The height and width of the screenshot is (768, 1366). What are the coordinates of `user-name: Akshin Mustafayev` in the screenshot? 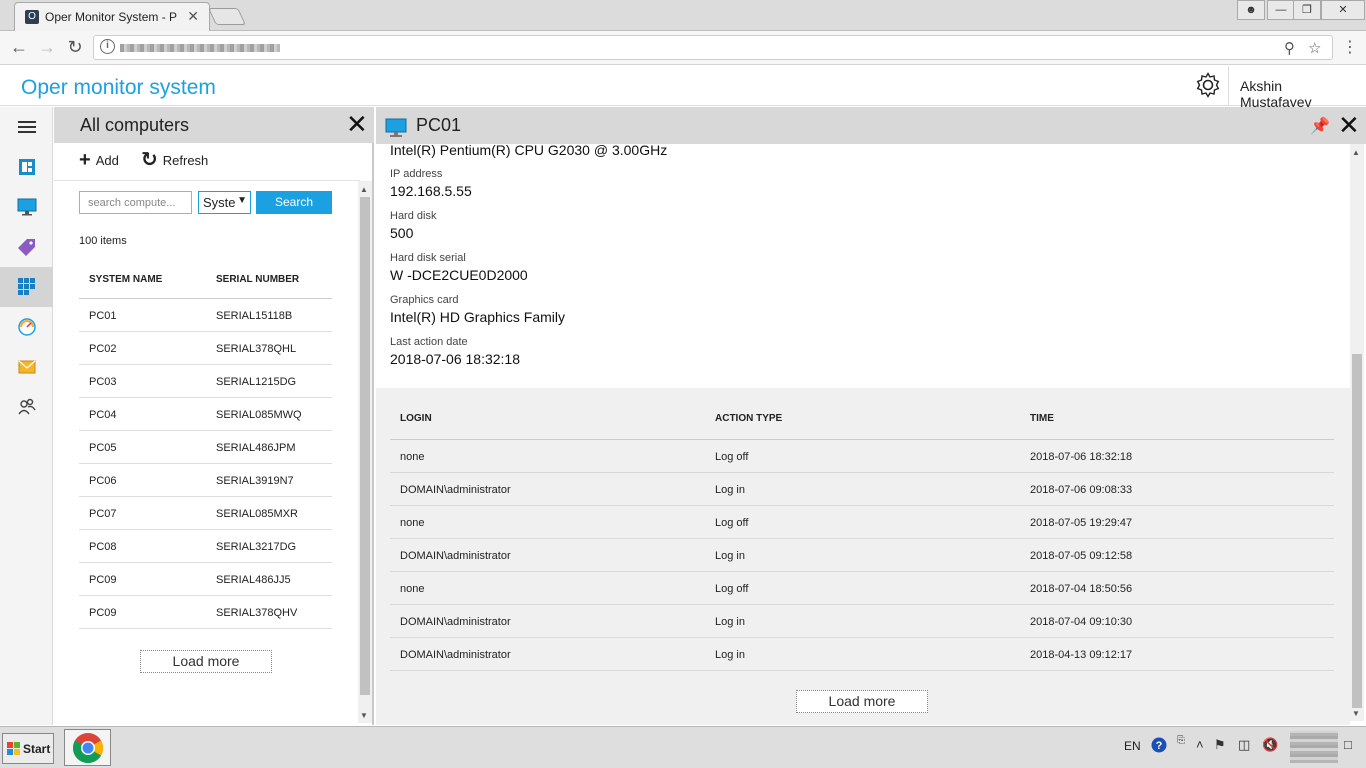 It's located at (1297, 88).